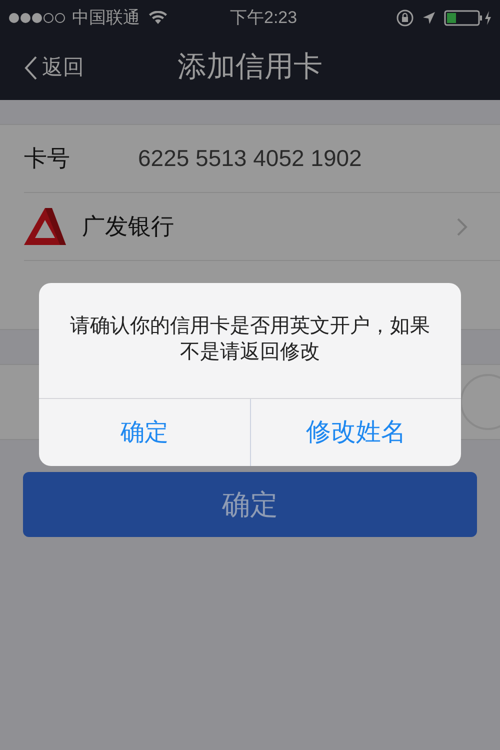 The width and height of the screenshot is (500, 750). I want to click on rotation-lock-icon, so click(405, 18).